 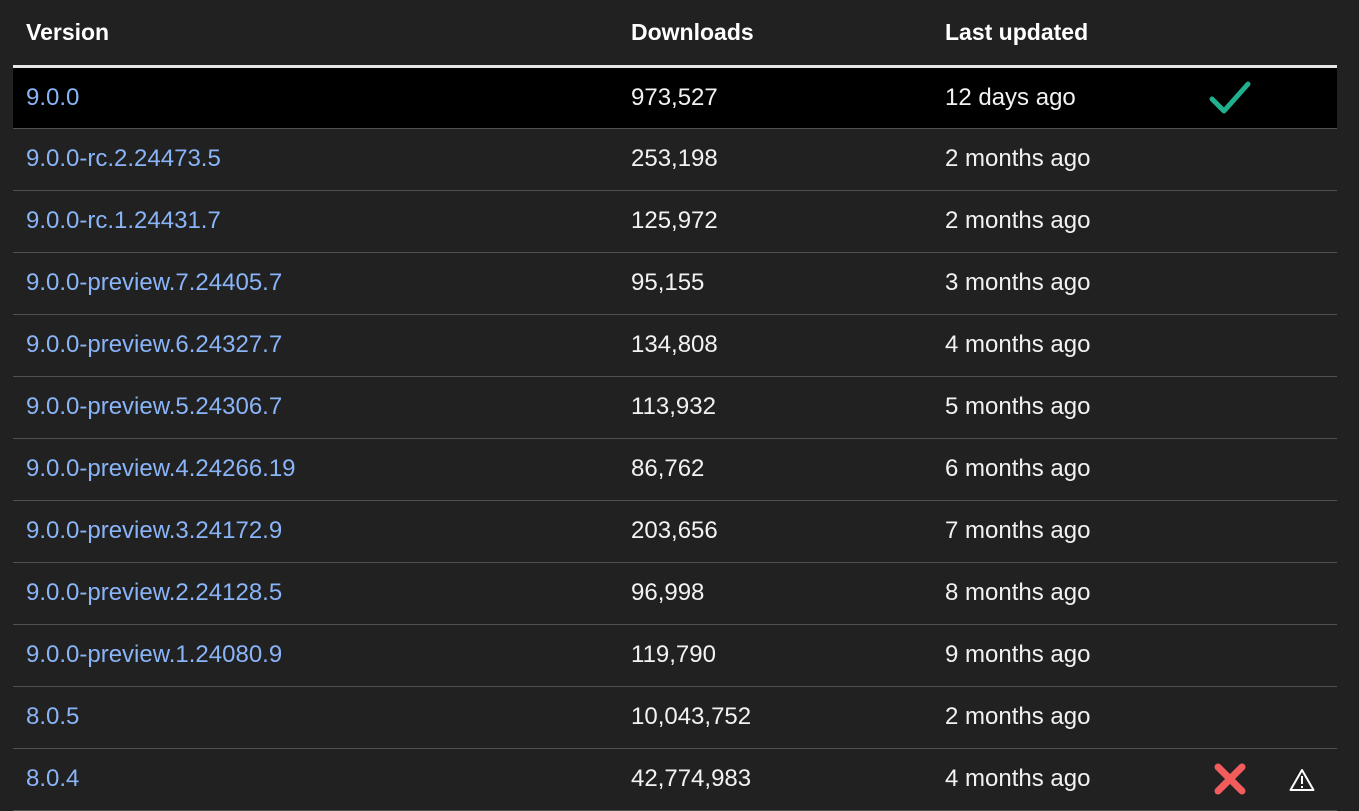 What do you see at coordinates (775, 159) in the screenshot?
I see `downloads-cell: 253,198` at bounding box center [775, 159].